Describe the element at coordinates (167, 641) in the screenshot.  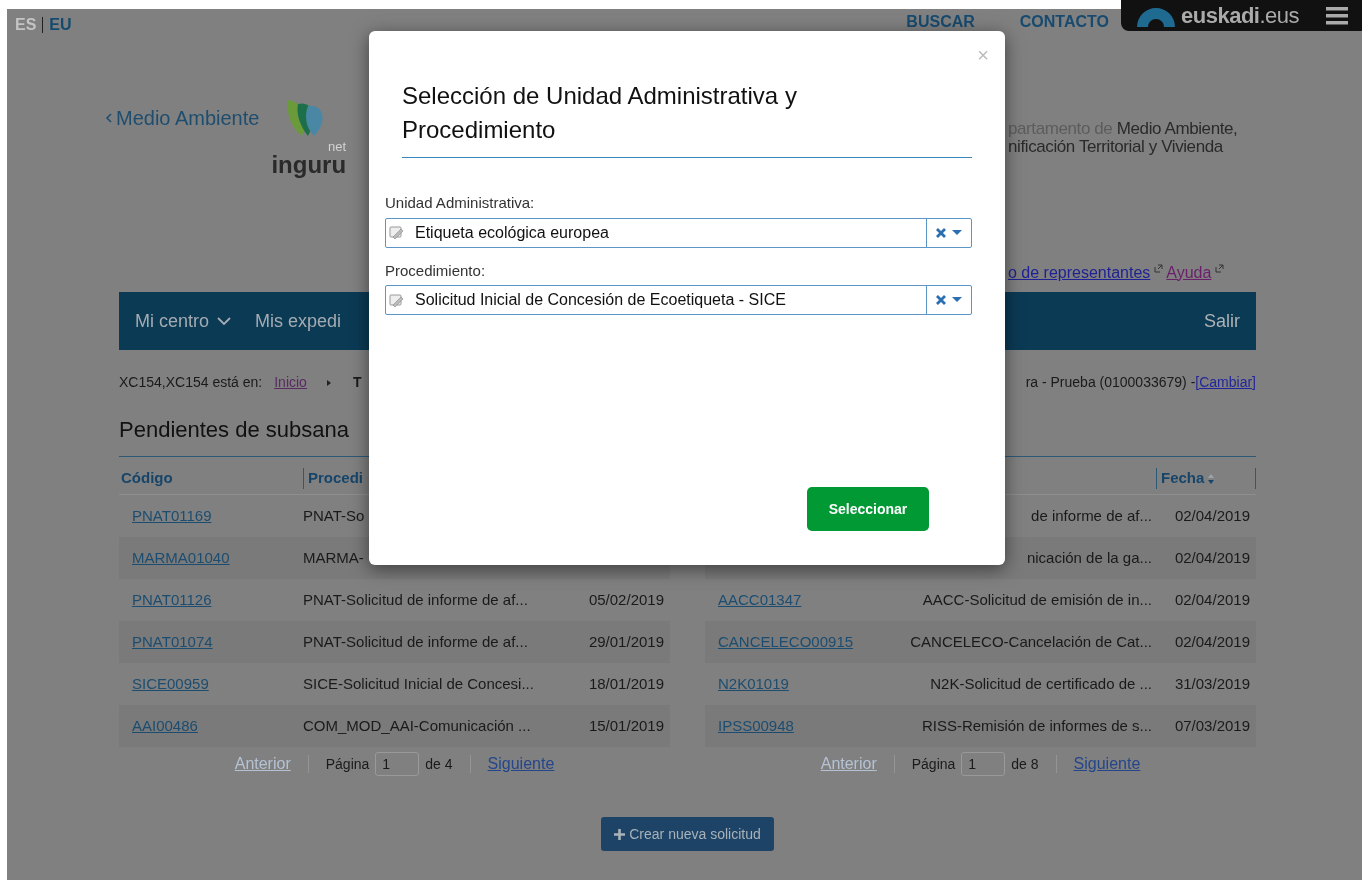
I see `code-link: PNAT01074` at that location.